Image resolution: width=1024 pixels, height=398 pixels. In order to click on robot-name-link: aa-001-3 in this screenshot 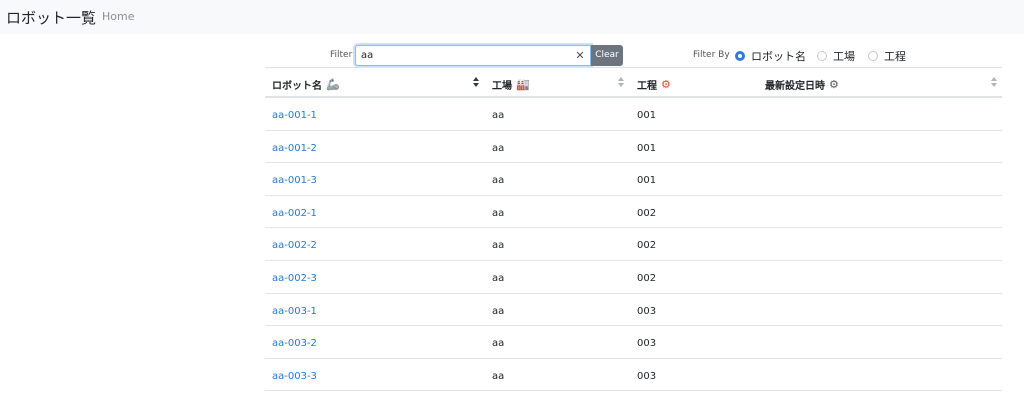, I will do `click(294, 180)`.